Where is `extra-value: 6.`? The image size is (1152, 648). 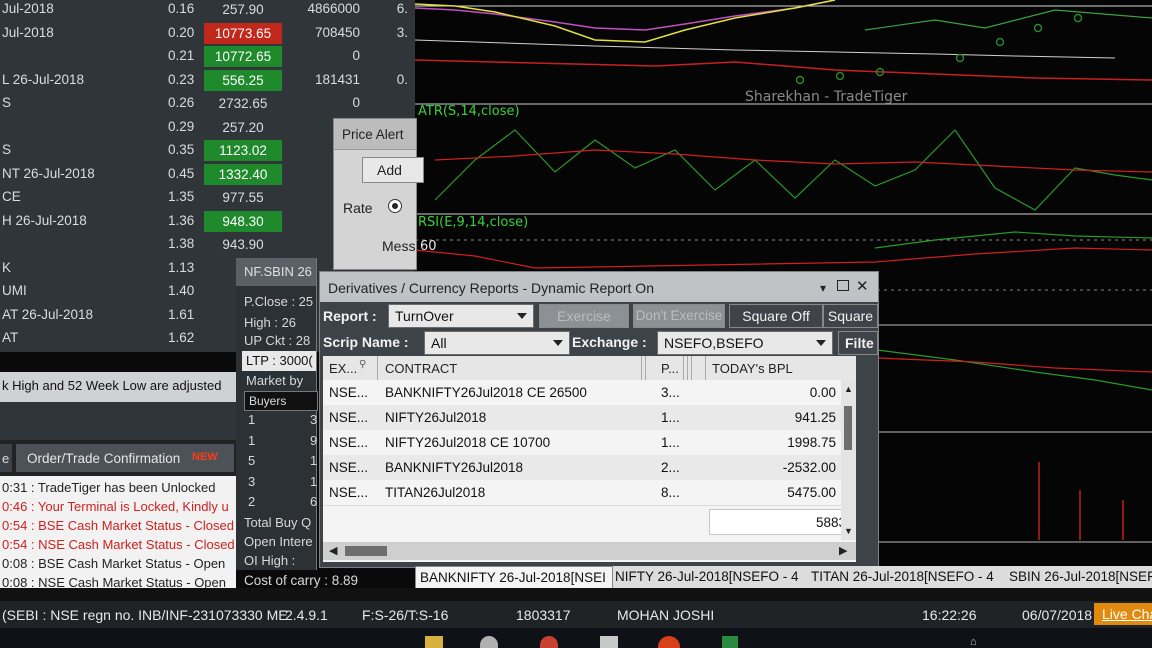
extra-value: 6. is located at coordinates (402, 8).